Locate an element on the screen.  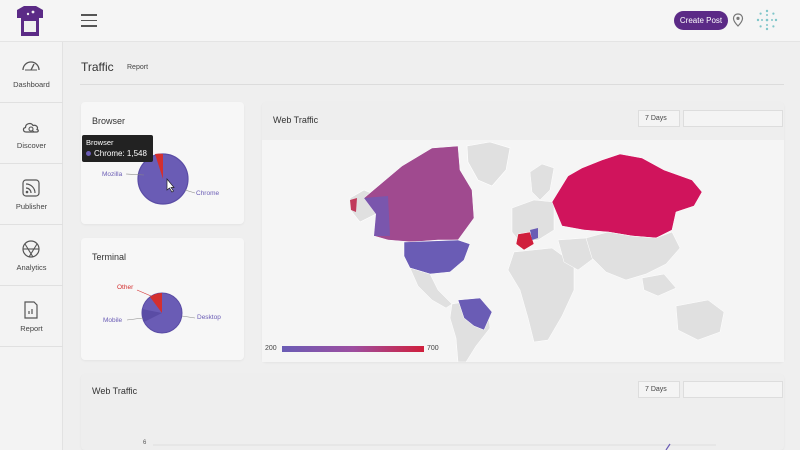
tooltip-value: Chrome: 1,548 is located at coordinates (120, 153).